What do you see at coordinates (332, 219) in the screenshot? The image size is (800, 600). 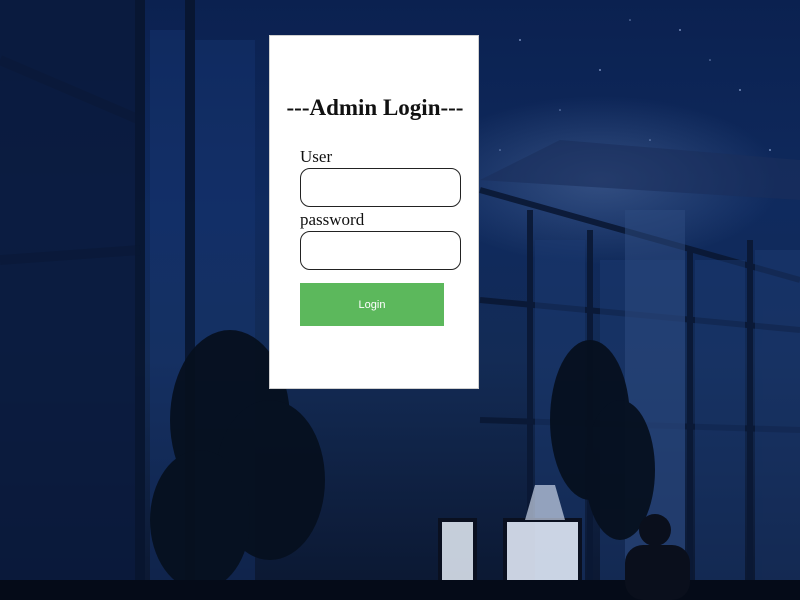 I see `password-label: password` at bounding box center [332, 219].